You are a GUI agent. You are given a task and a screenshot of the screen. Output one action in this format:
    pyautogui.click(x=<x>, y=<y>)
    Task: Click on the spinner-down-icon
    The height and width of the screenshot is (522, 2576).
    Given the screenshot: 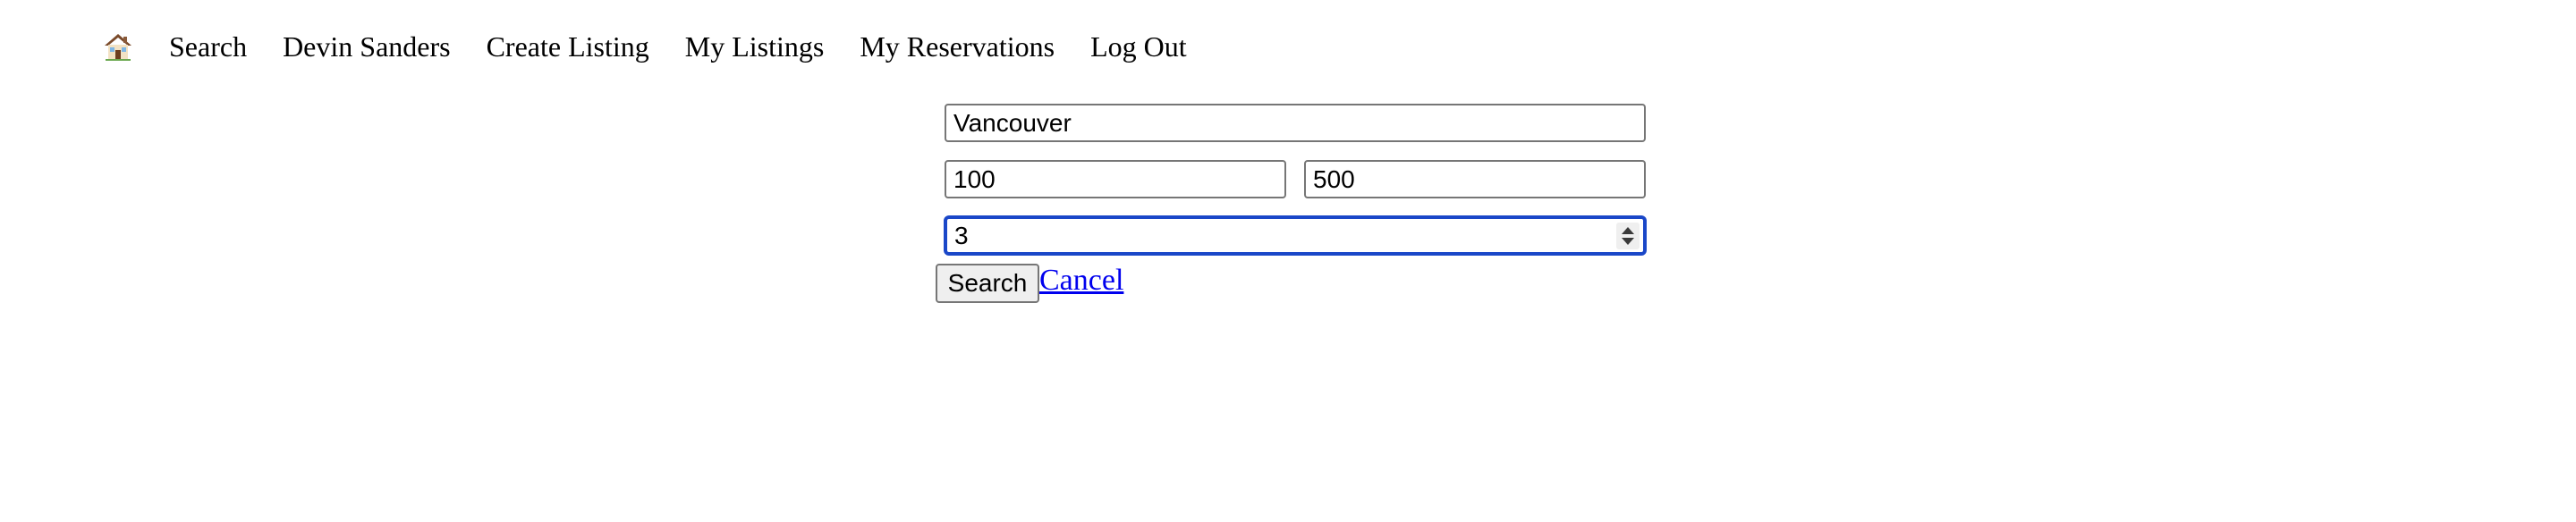 What is the action you would take?
    pyautogui.click(x=1628, y=241)
    